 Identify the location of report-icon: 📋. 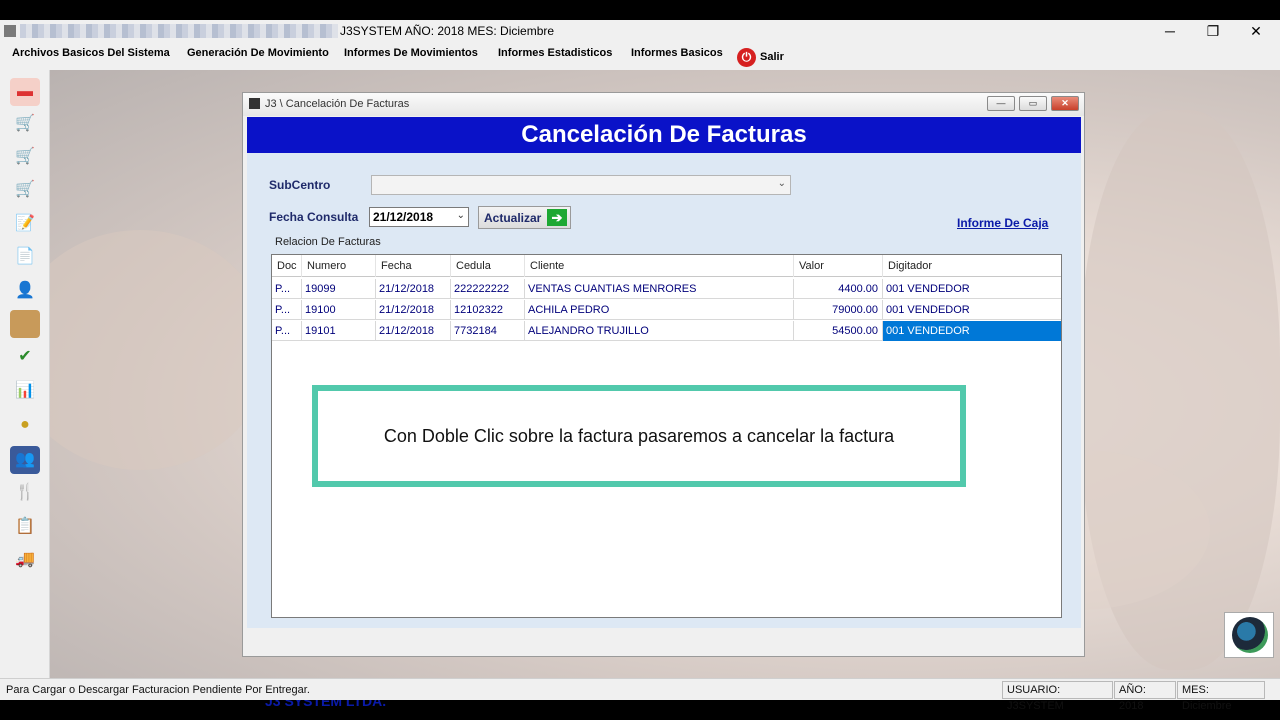
(25, 527).